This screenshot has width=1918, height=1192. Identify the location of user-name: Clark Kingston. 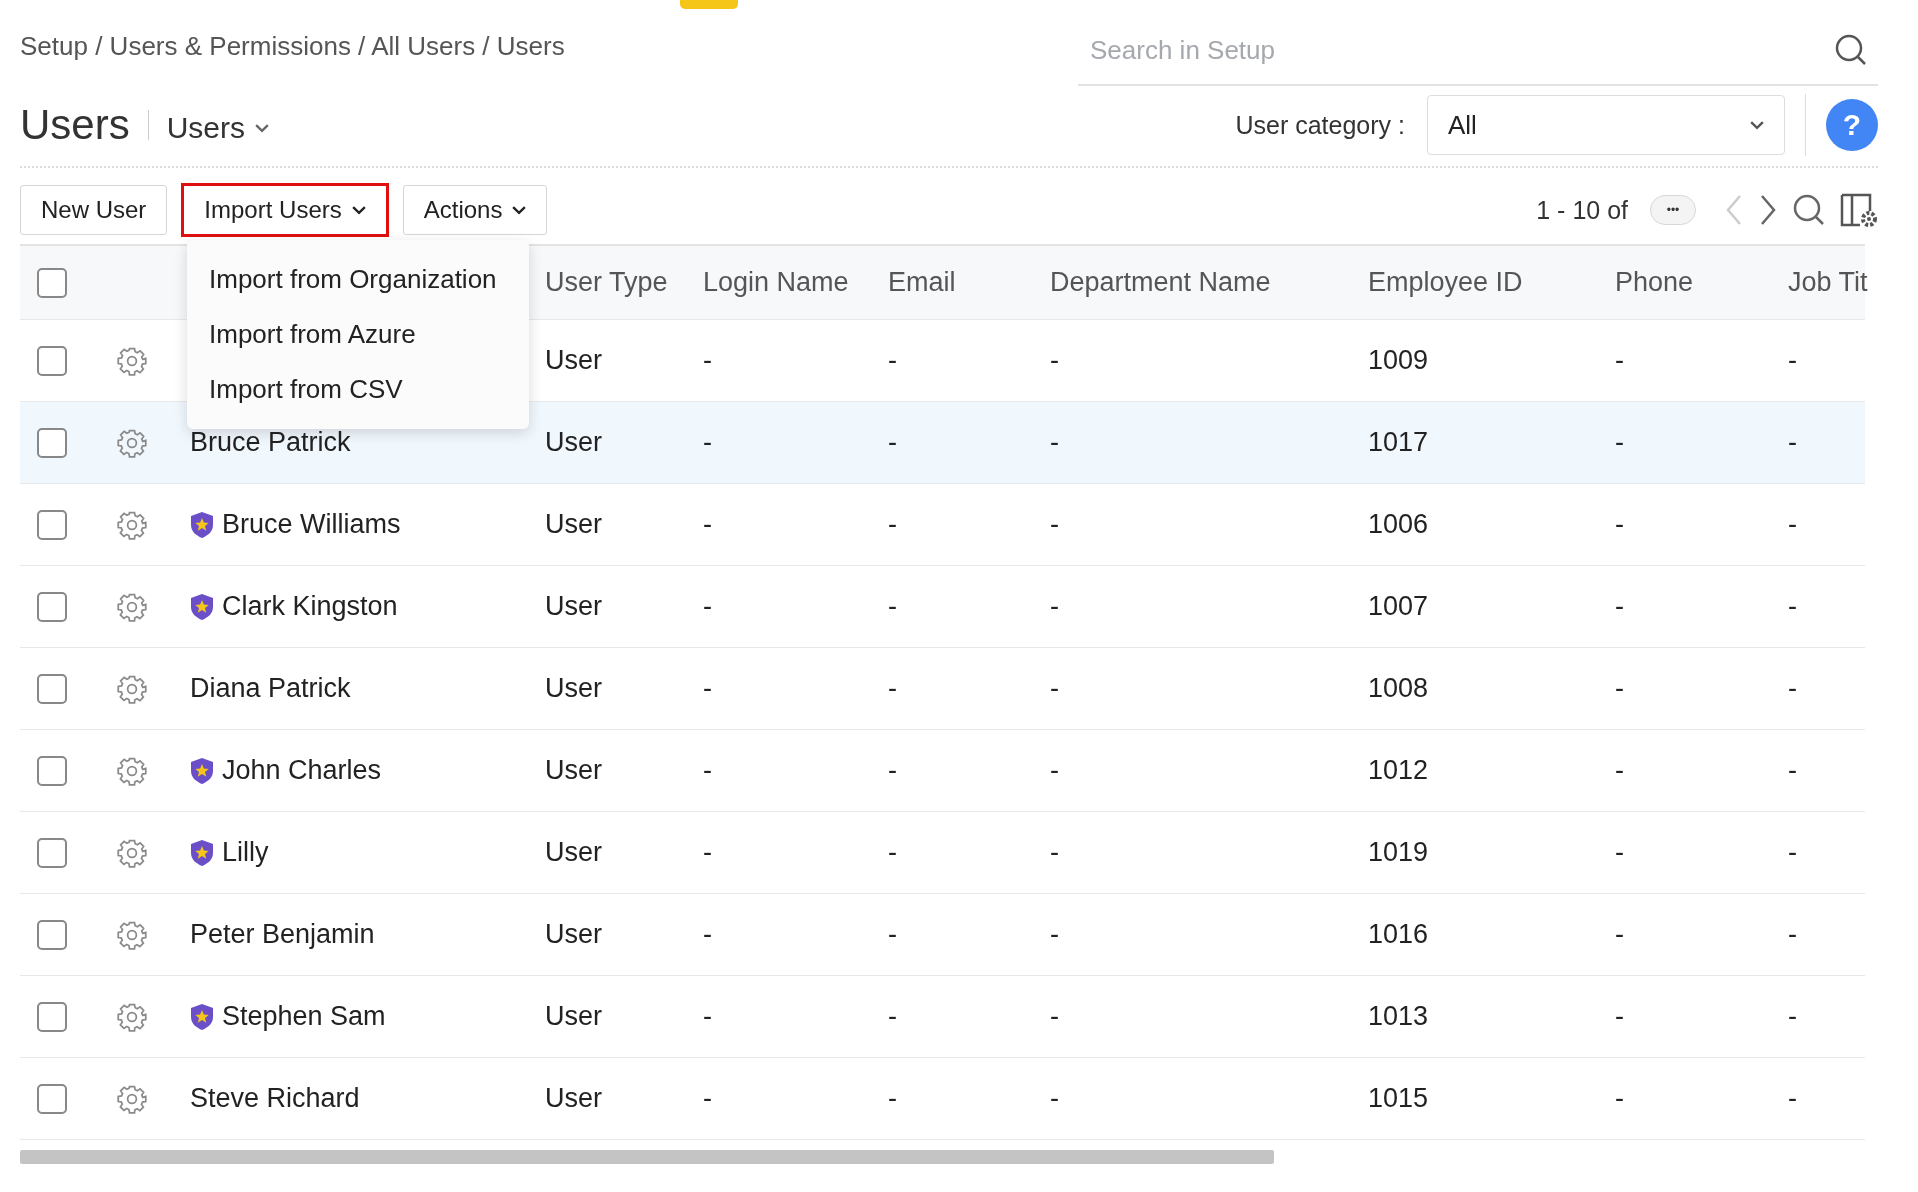
(310, 606).